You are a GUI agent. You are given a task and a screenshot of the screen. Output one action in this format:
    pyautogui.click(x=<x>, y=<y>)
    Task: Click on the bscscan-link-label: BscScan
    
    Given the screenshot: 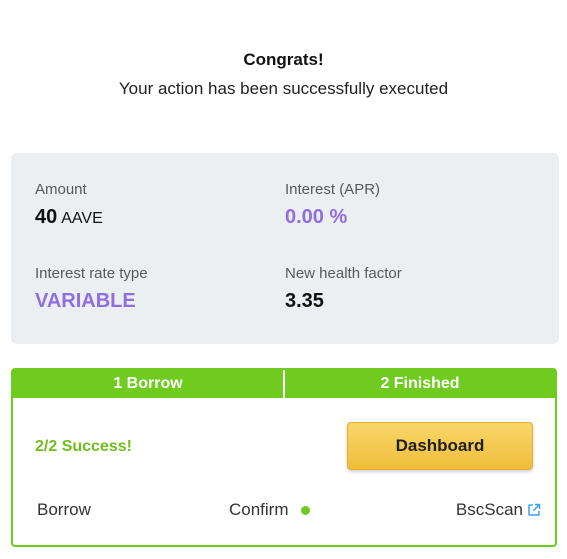 What is the action you would take?
    pyautogui.click(x=489, y=509)
    